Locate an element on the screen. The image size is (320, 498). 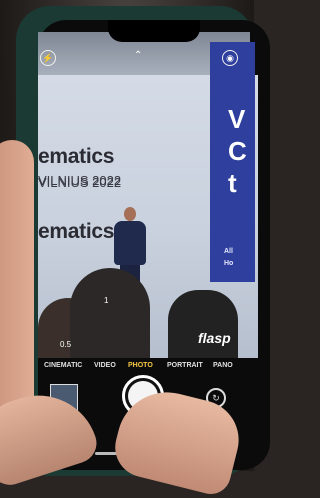
watermark-text: flasp is located at coordinates (214, 338).